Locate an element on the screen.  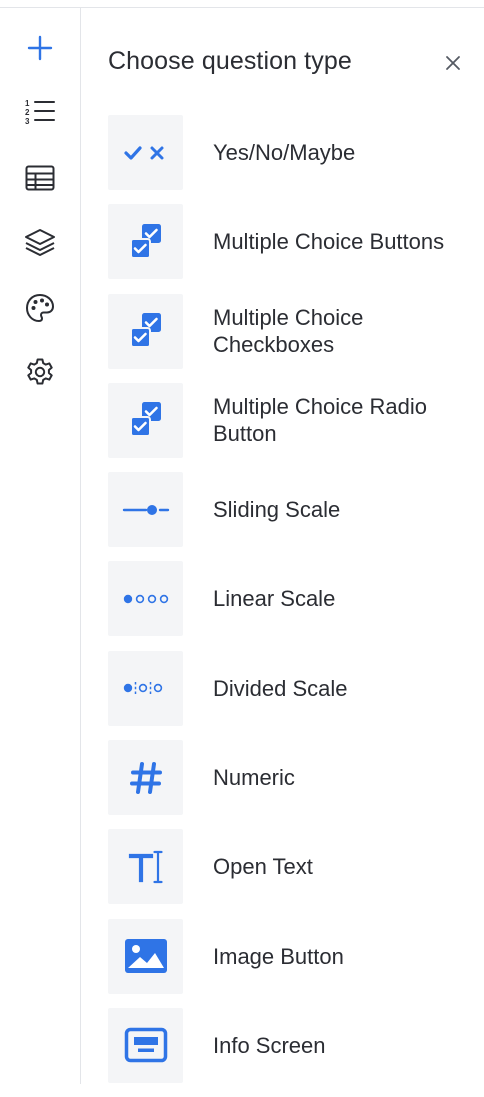
close-button is located at coordinates (453, 63).